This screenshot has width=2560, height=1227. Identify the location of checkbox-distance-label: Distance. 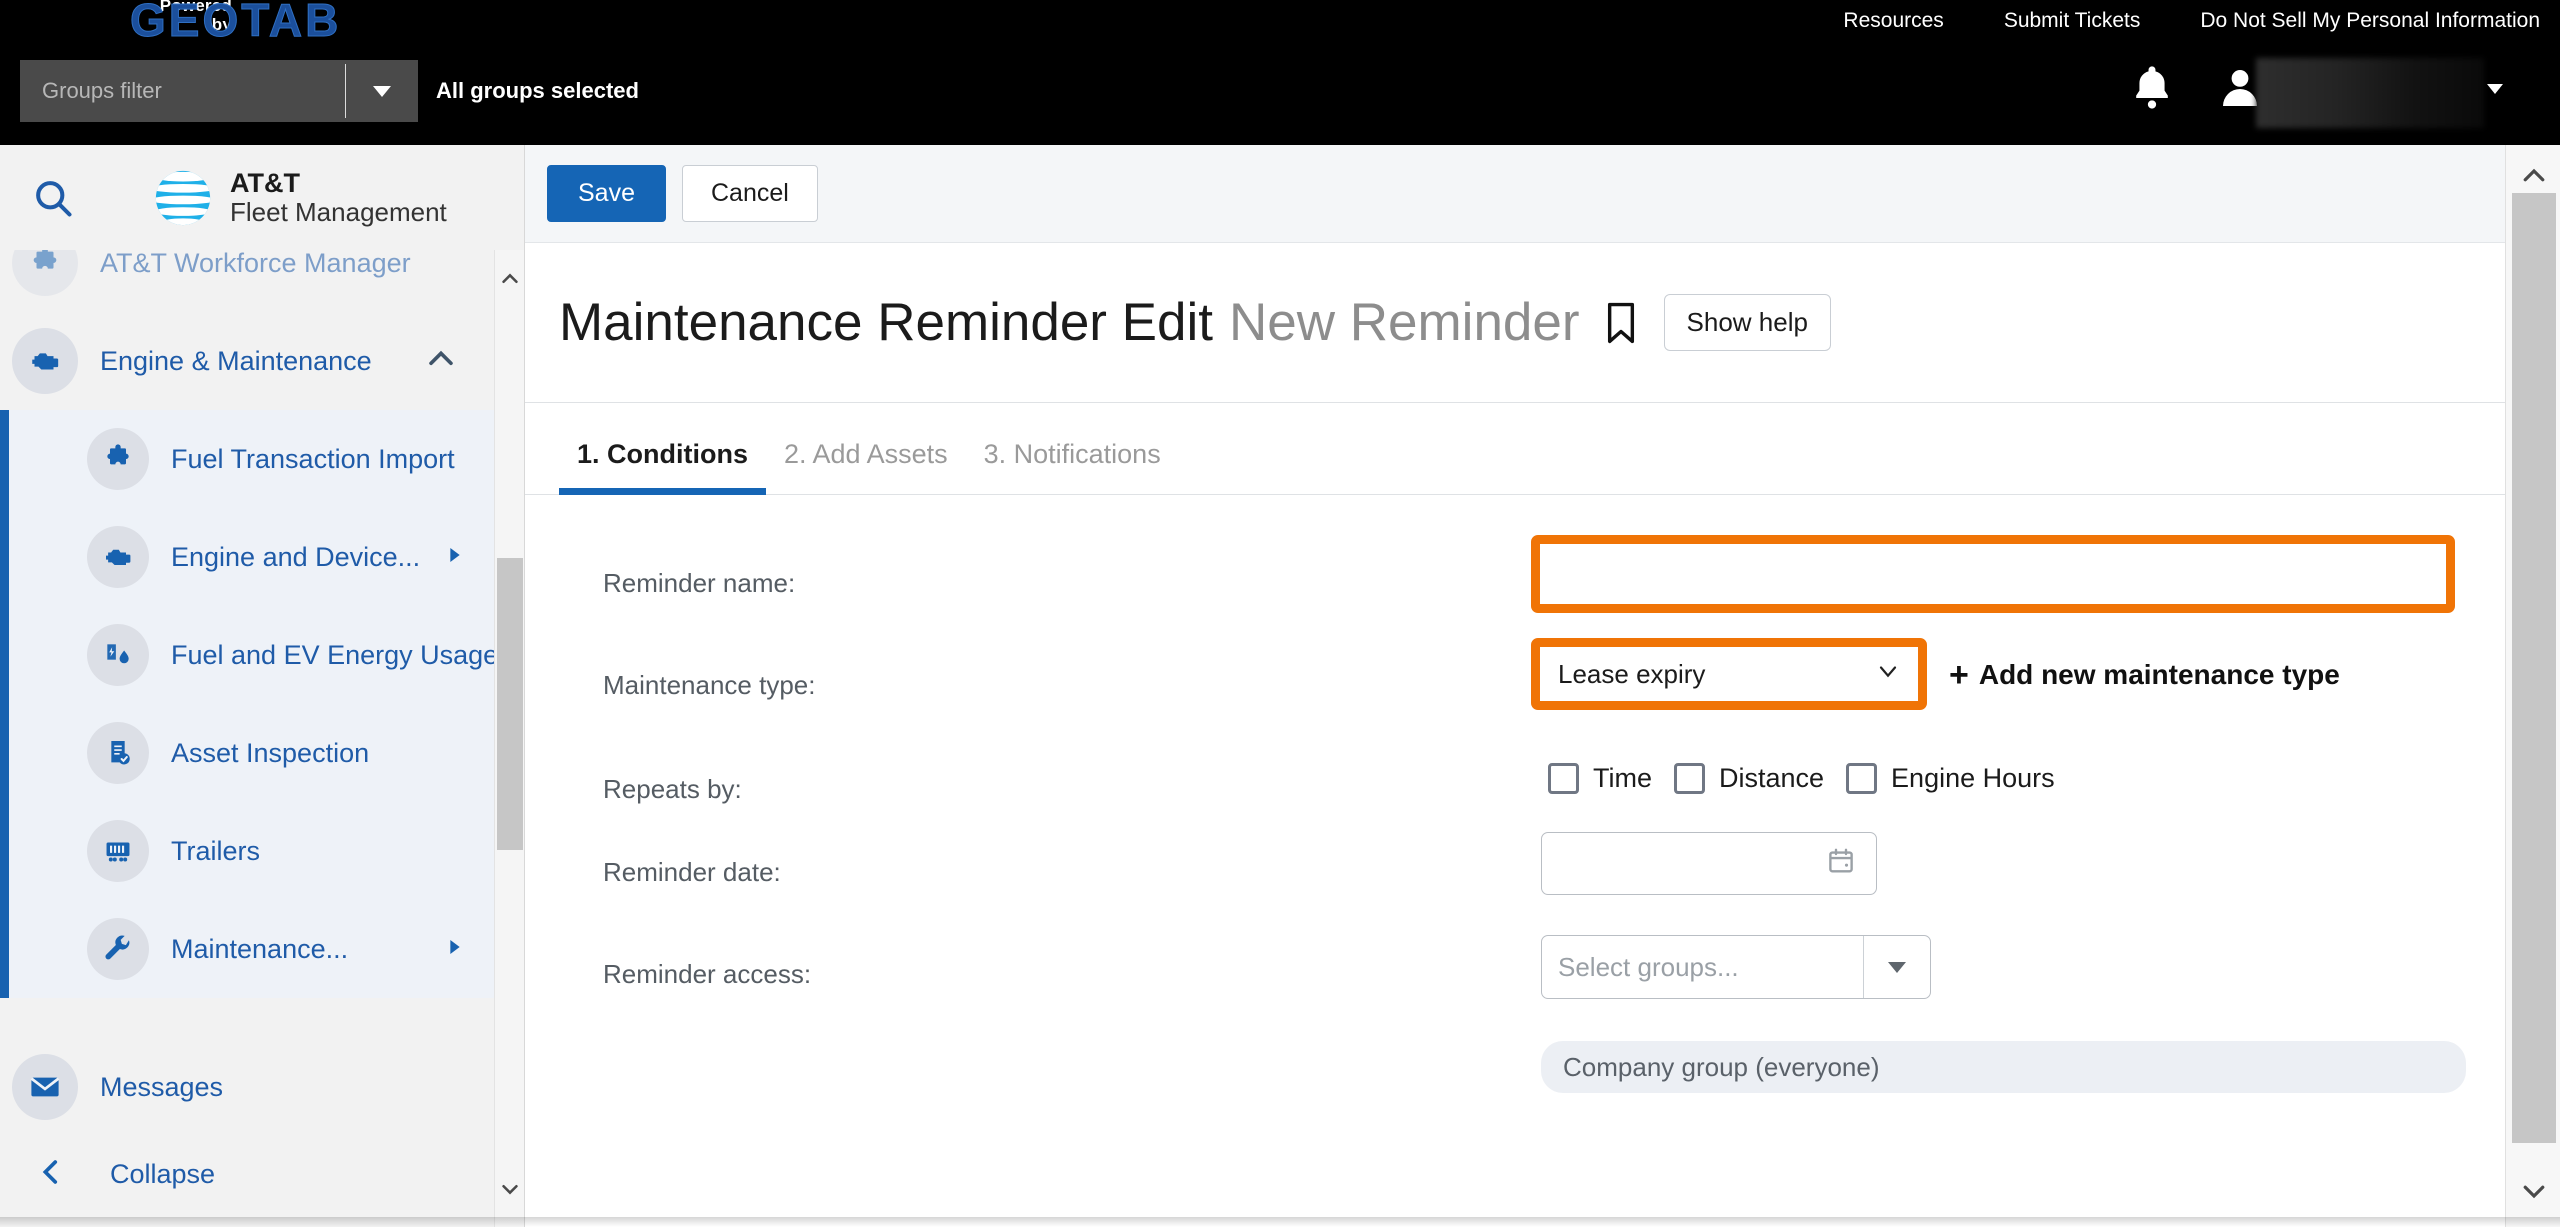
(1772, 778).